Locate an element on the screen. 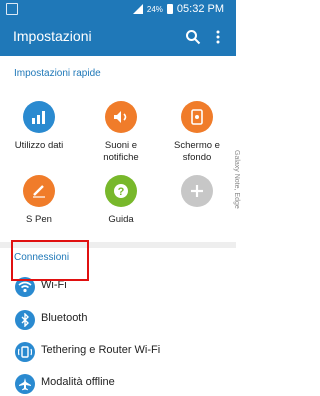 The height and width of the screenshot is (396, 320). quick-item-s-pen: S Pen is located at coordinates (39, 200).